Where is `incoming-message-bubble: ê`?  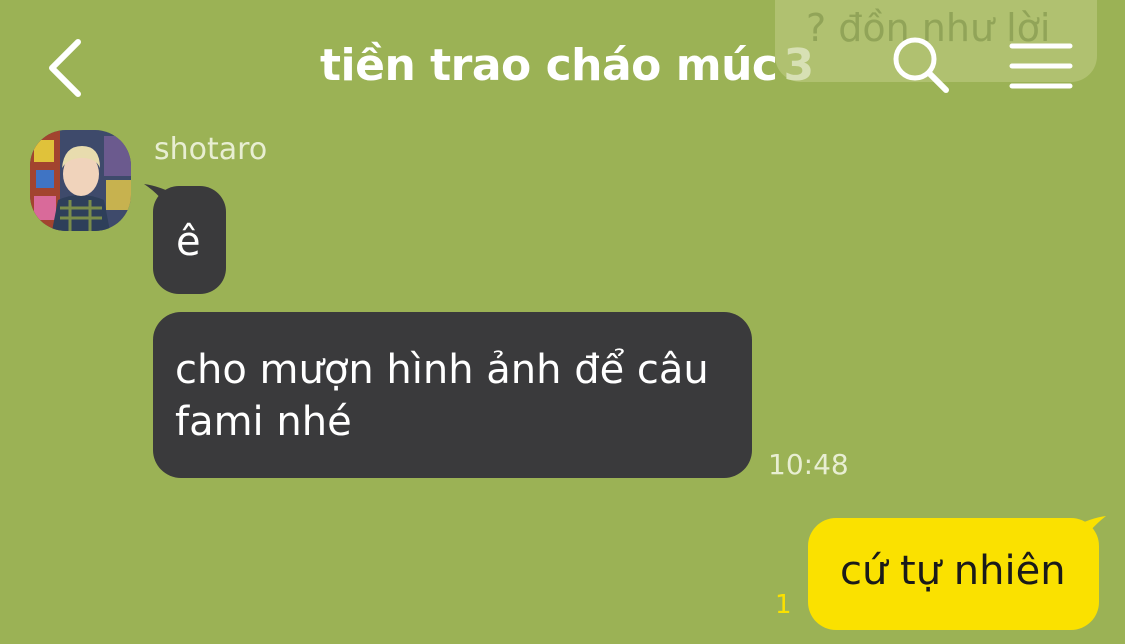
incoming-message-bubble: ê is located at coordinates (189, 240).